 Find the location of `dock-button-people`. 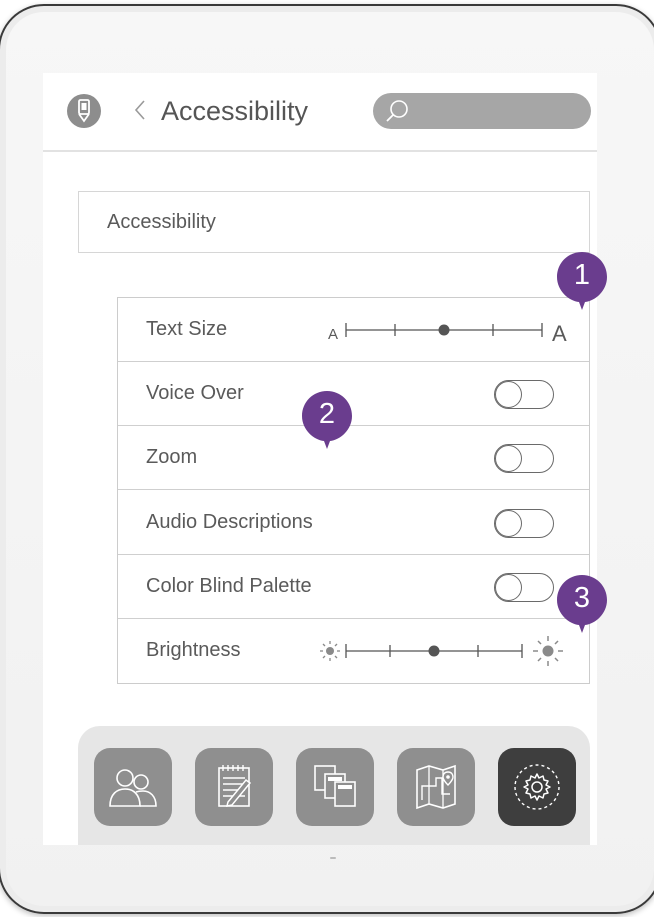

dock-button-people is located at coordinates (133, 787).